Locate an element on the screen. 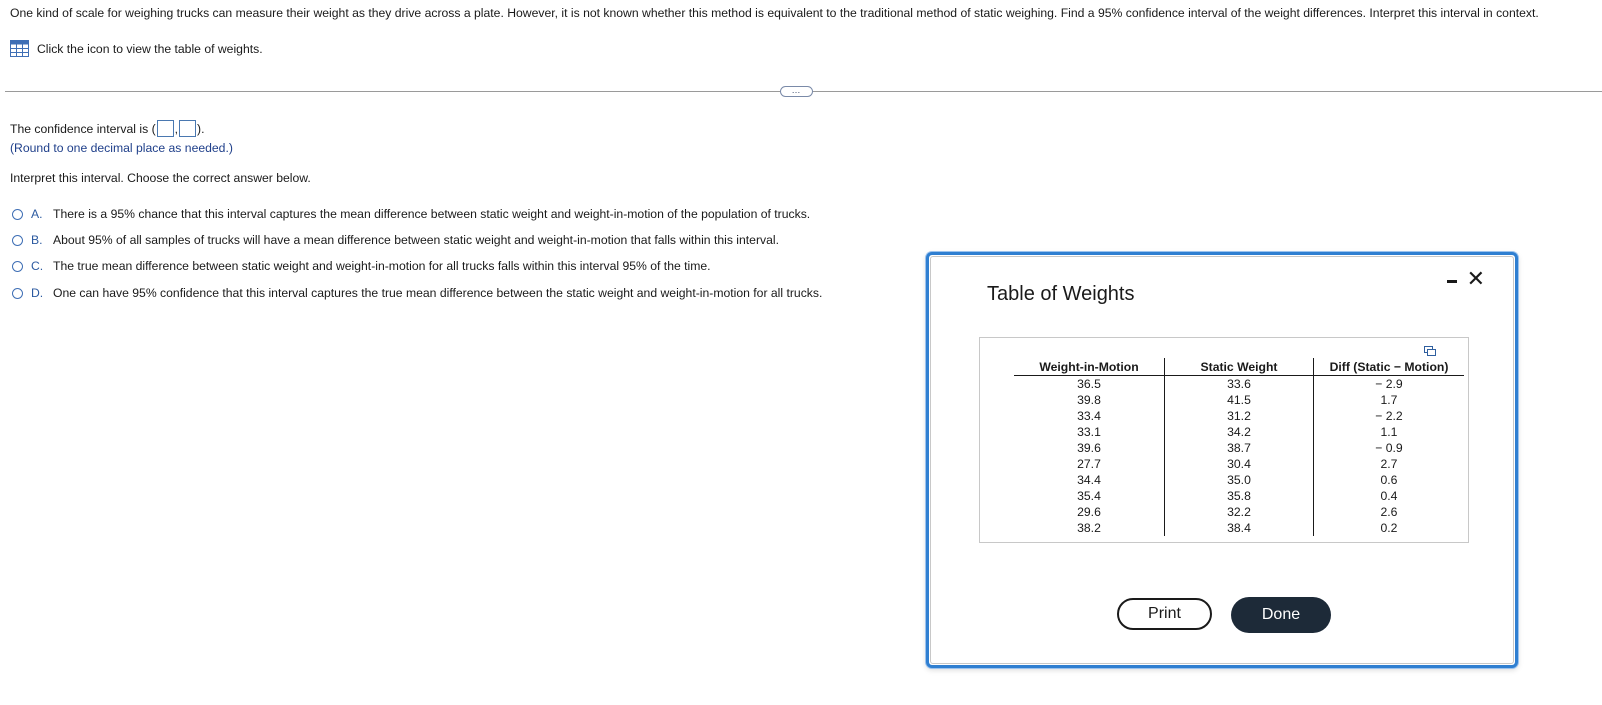  table-row: 34.4 35.0 0.6 is located at coordinates (1239, 480).